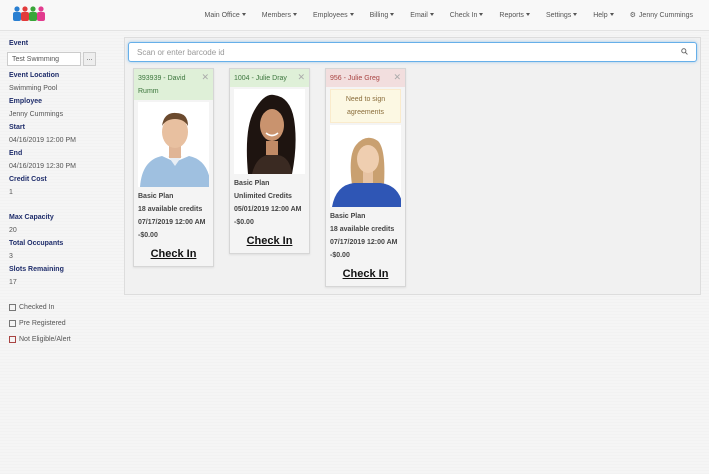  Describe the element at coordinates (42, 166) in the screenshot. I see `end-value: 04/16/2019 12:30 PM` at that location.